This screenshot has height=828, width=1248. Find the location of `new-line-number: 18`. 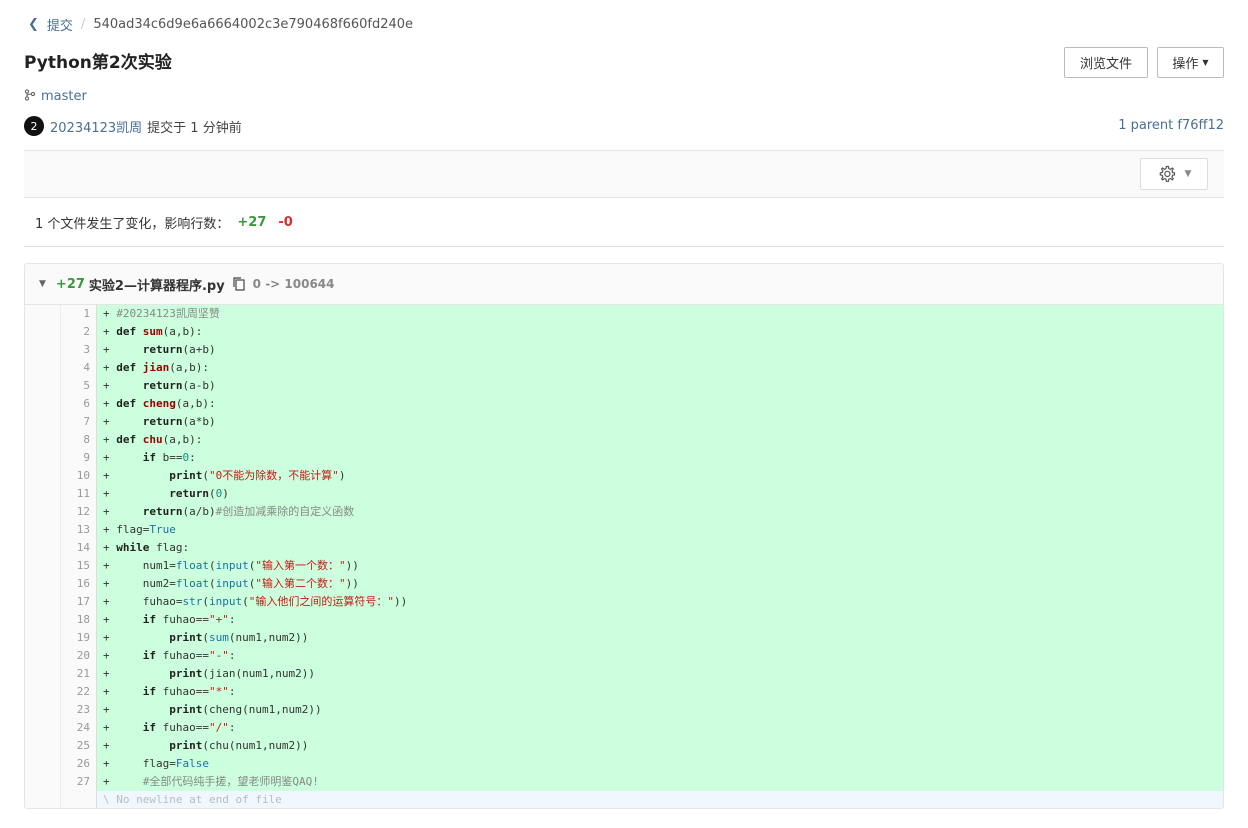

new-line-number: 18 is located at coordinates (79, 620).